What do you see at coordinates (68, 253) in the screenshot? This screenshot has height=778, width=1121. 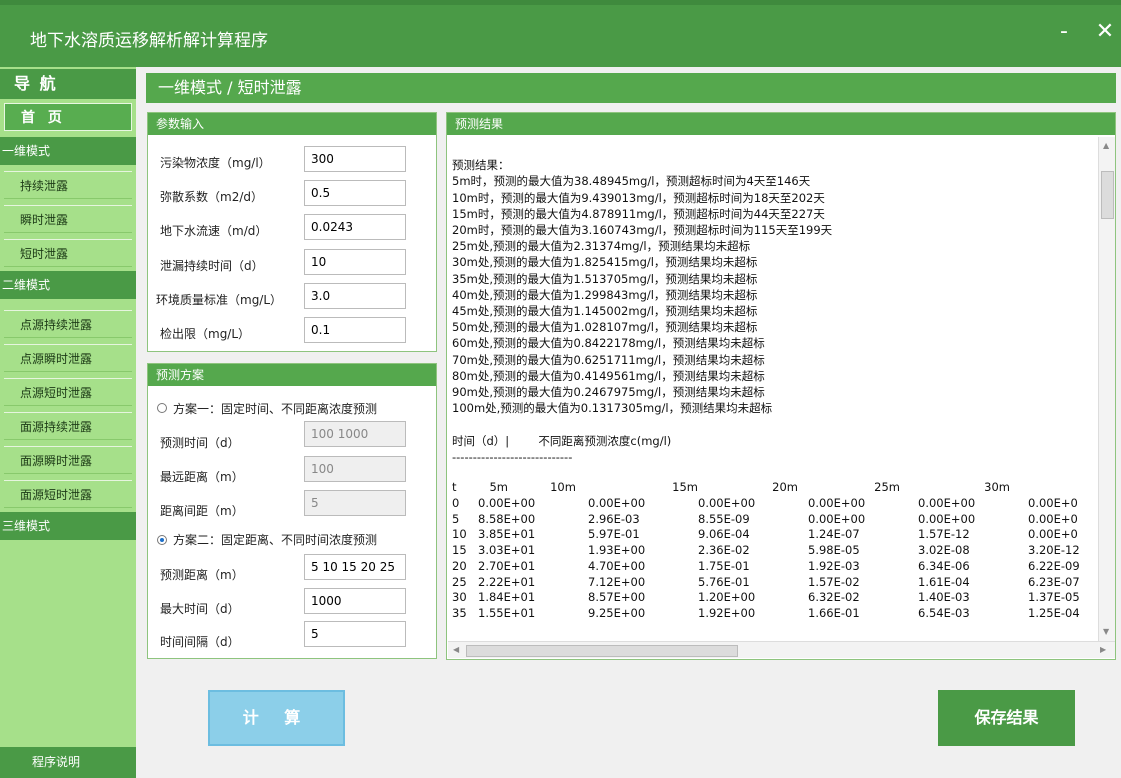 I see `sidebar-item-1d-short: 短时泄露` at bounding box center [68, 253].